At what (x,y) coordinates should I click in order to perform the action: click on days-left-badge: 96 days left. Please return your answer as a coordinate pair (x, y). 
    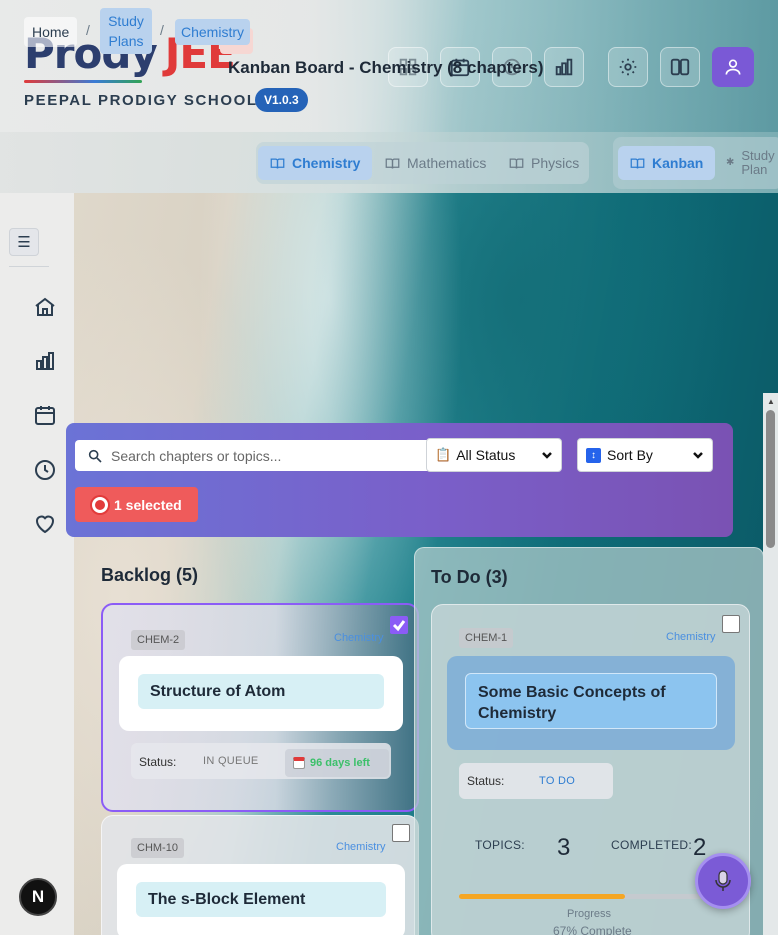
    Looking at the image, I should click on (337, 763).